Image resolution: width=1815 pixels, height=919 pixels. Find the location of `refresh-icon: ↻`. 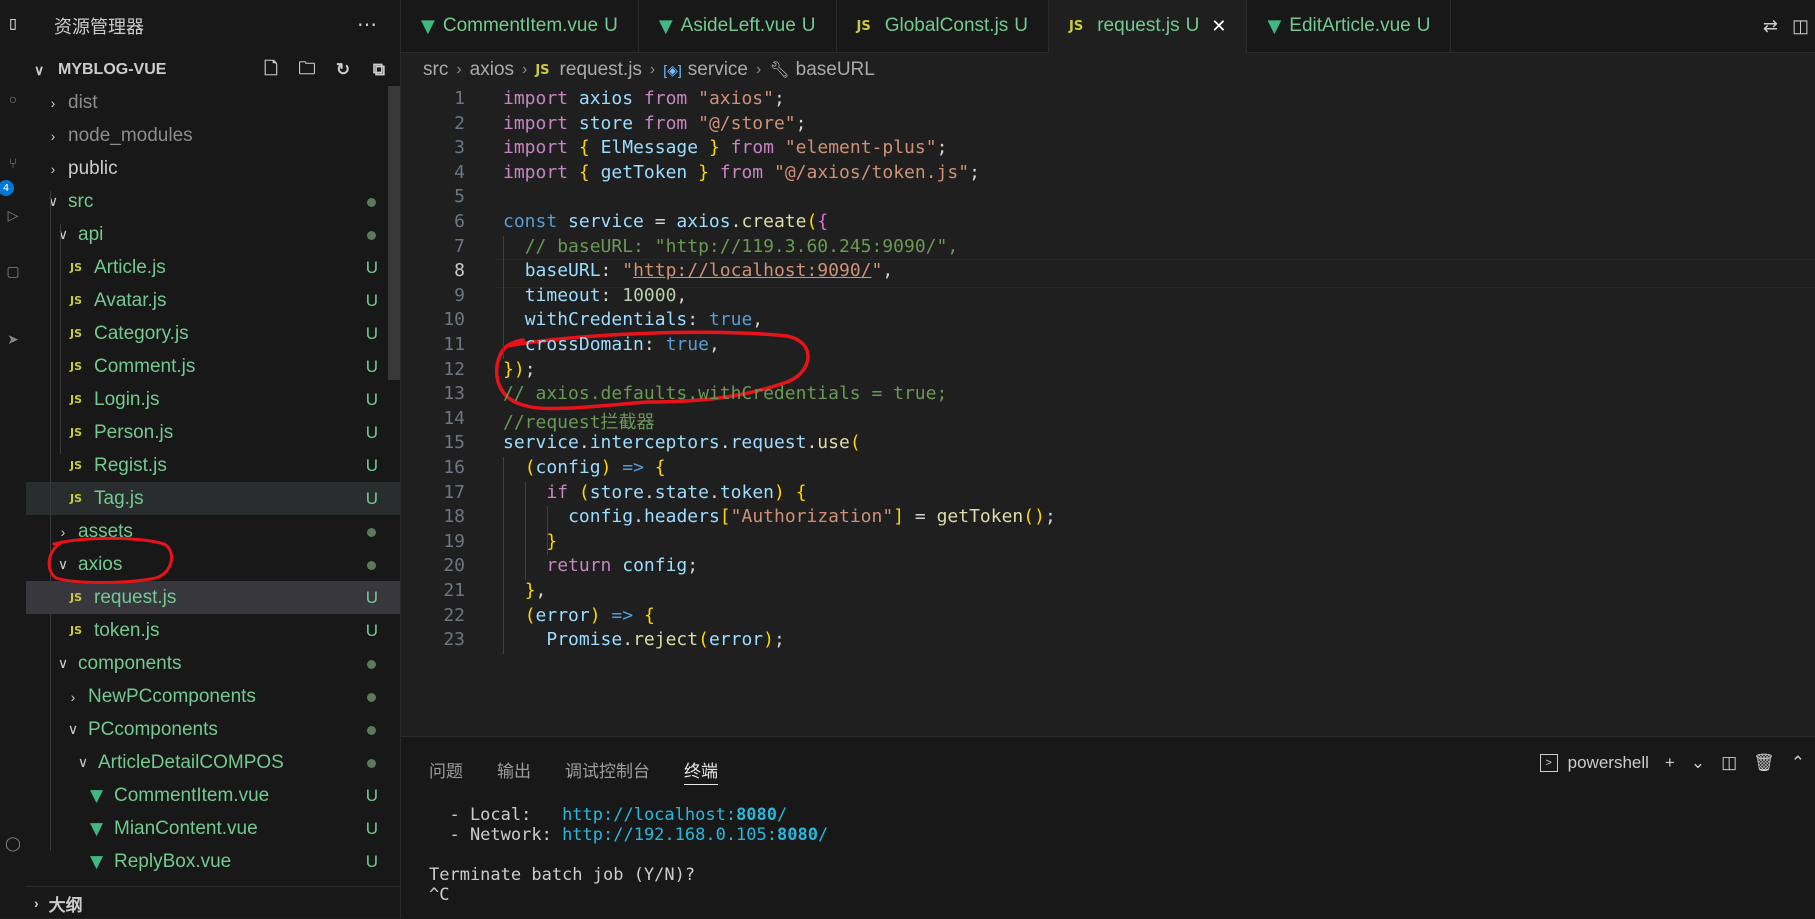

refresh-icon: ↻ is located at coordinates (343, 70).